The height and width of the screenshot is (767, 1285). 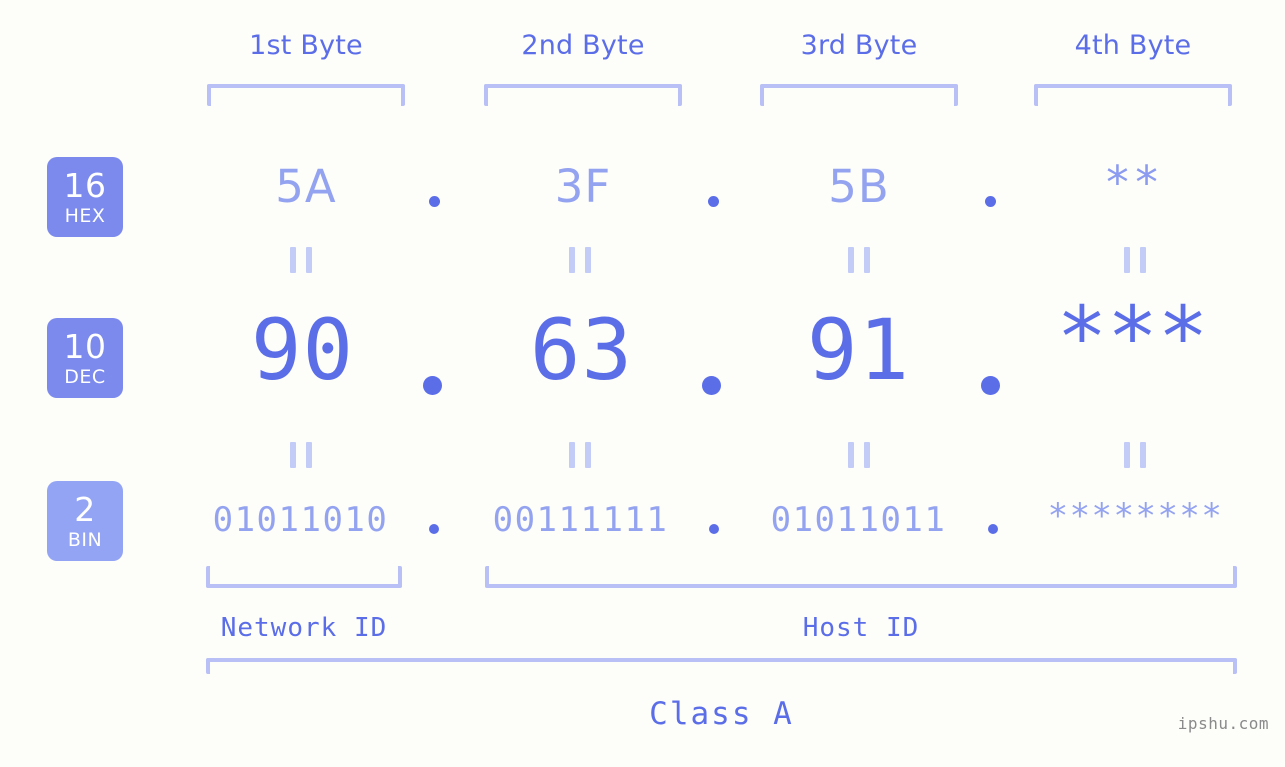 I want to click on bin-byte-4: ********, so click(x=1135, y=516).